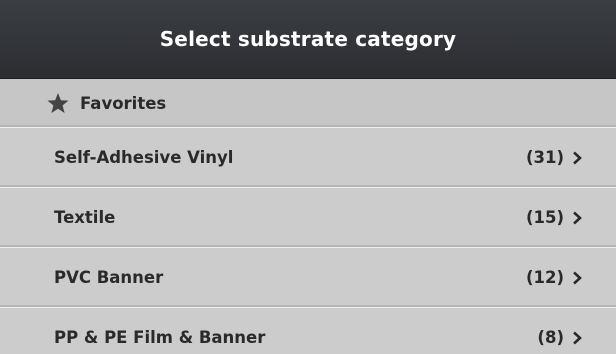 Image resolution: width=616 pixels, height=354 pixels. I want to click on list-item-pp-pe-film-banner: PP & PE Film & Banner (8), so click(308, 331).